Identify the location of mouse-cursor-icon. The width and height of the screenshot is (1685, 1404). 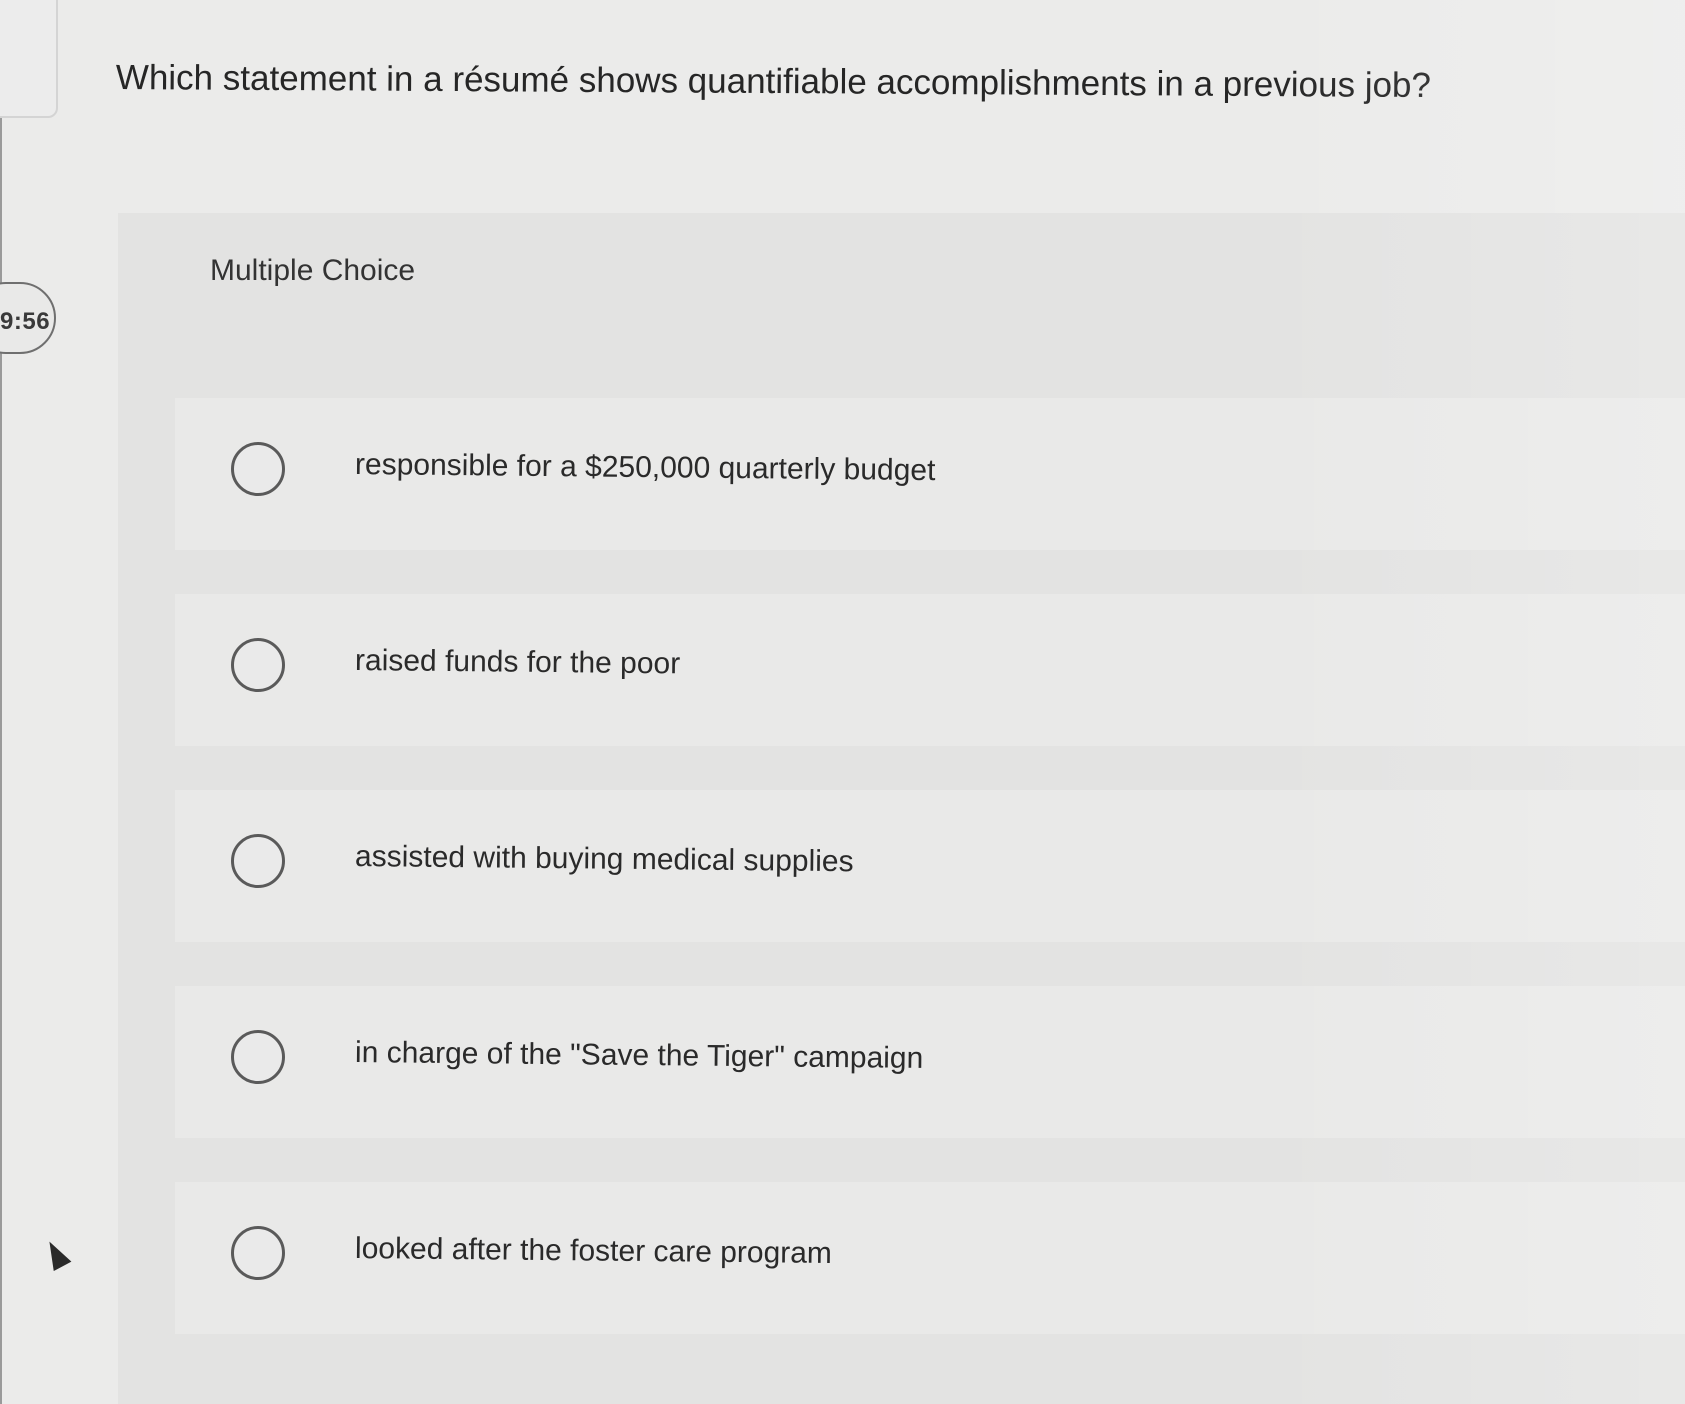
(56, 1254).